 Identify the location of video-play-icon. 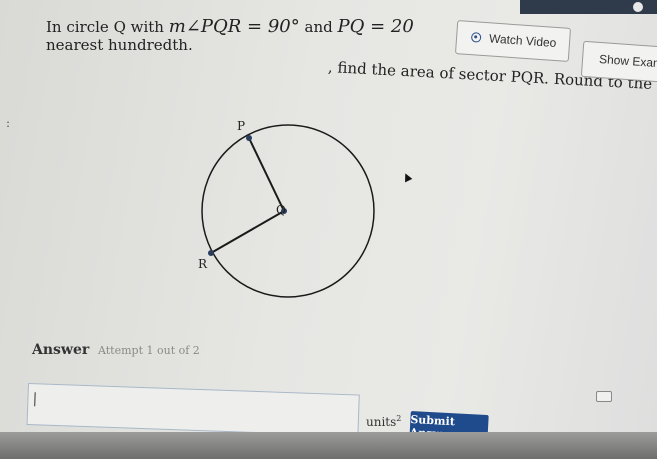
(476, 37).